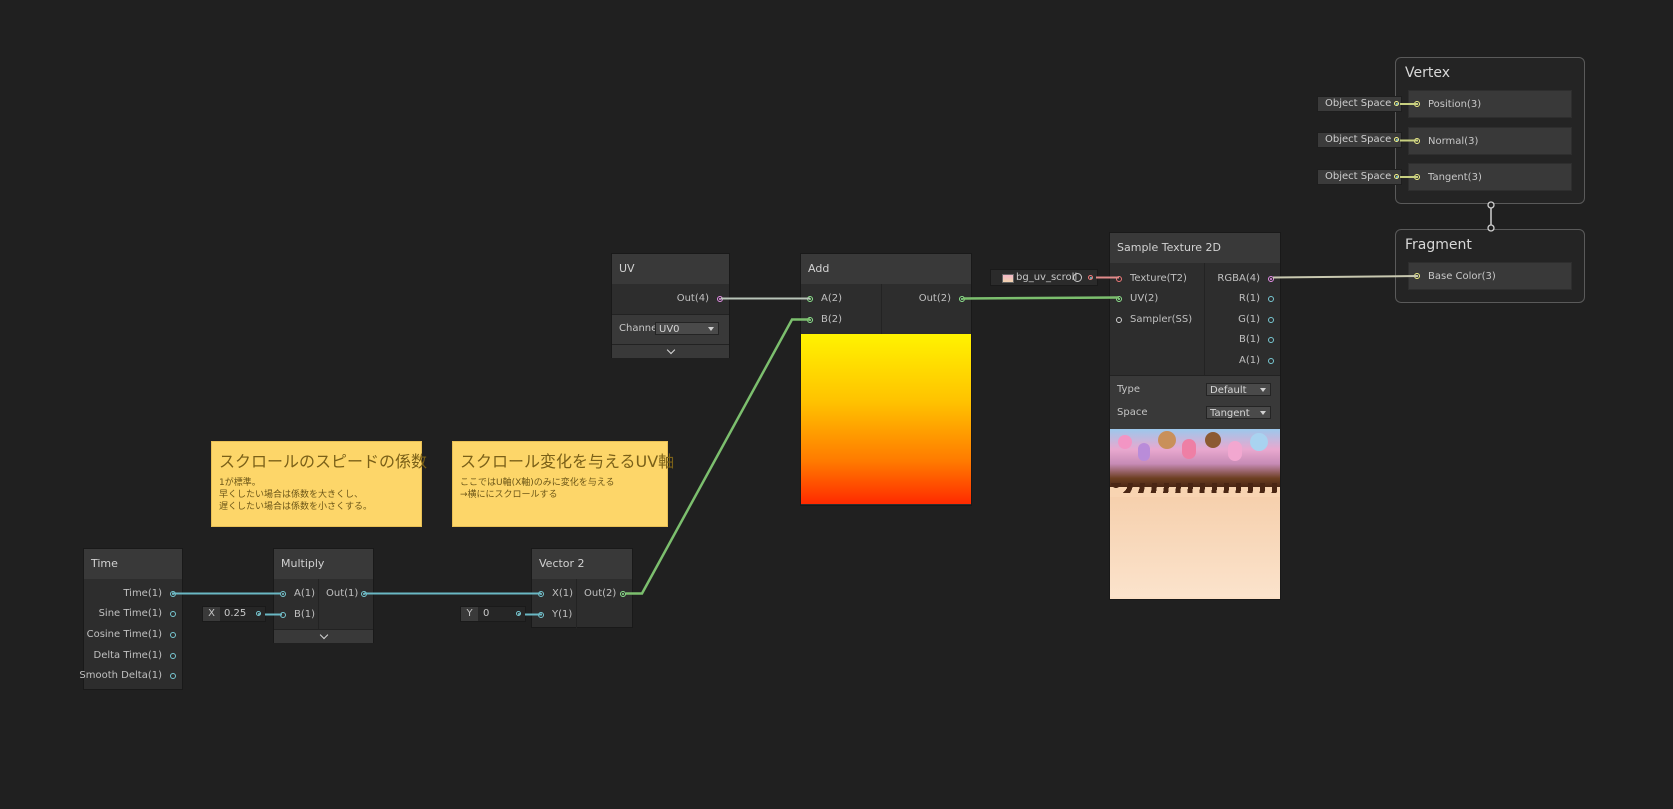 This screenshot has width=1673, height=809. What do you see at coordinates (173, 676) in the screenshot?
I see `smooth-delta-port-icon` at bounding box center [173, 676].